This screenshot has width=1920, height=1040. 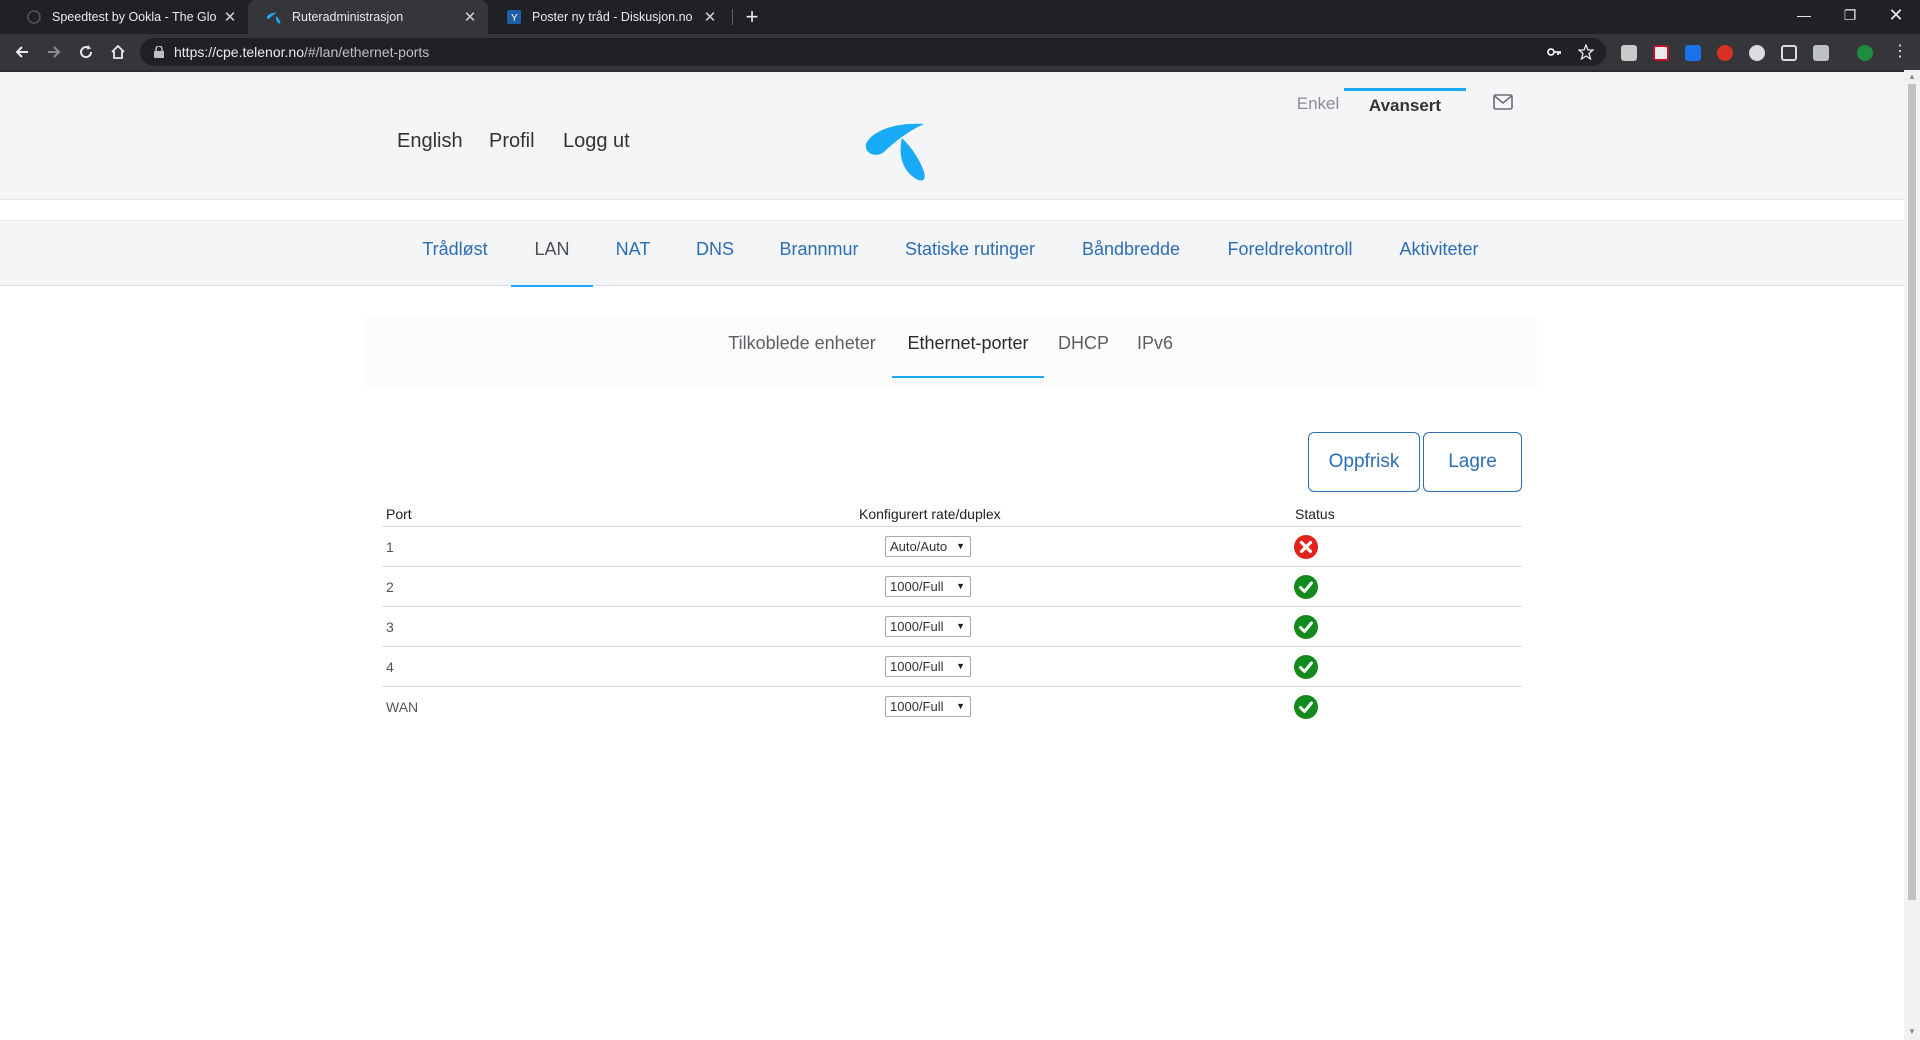 What do you see at coordinates (1912, 1032) in the screenshot?
I see `scroll-down-arrow-icon: ▼` at bounding box center [1912, 1032].